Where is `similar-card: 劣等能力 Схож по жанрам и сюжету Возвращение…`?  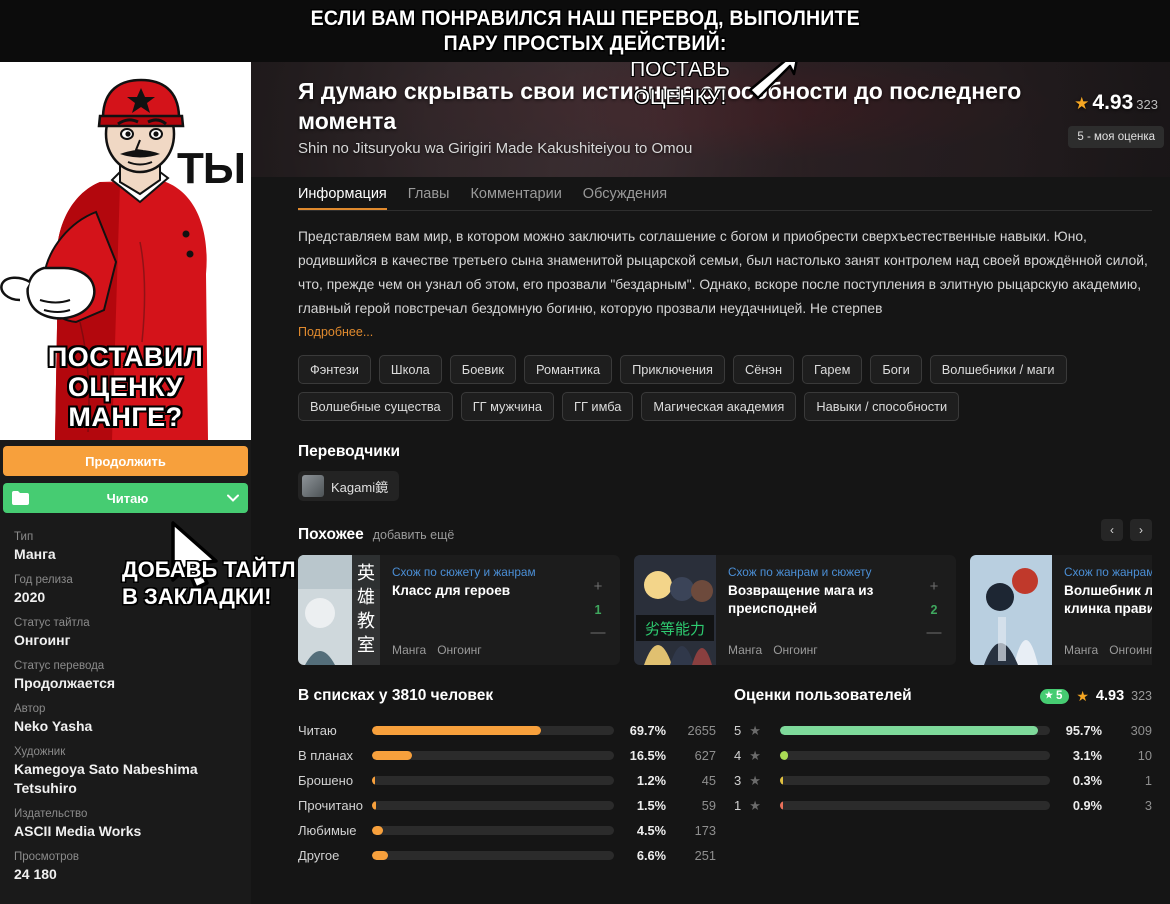
similar-card: 劣等能力 Схож по жанрам и сюжету Возвращение… is located at coordinates (795, 610).